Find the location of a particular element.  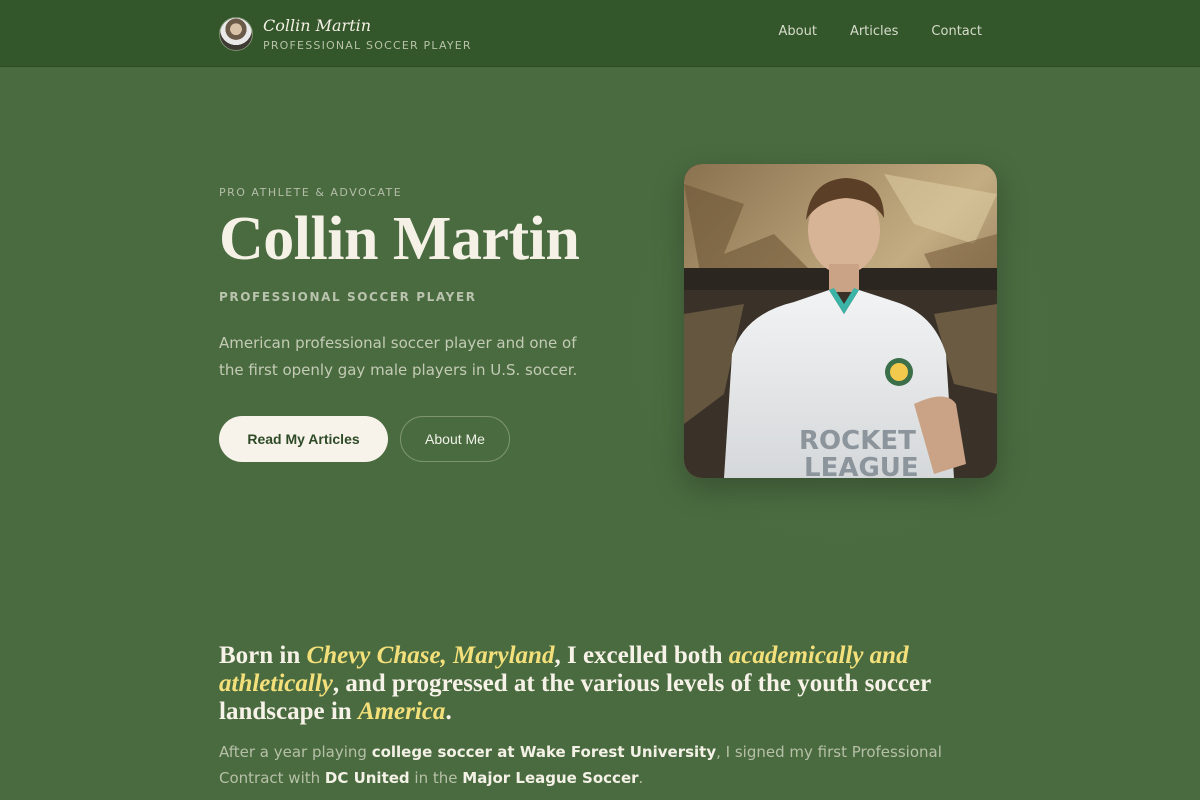

avatar is located at coordinates (236, 34).